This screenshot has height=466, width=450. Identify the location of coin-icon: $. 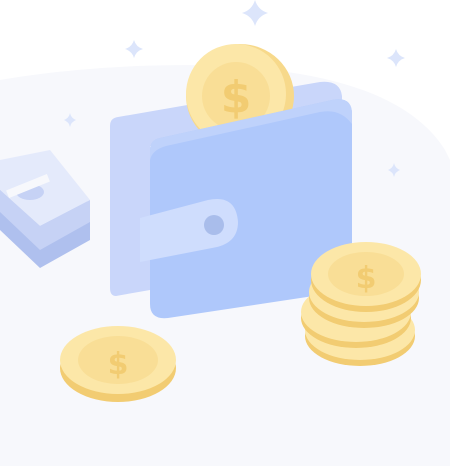
(118, 364).